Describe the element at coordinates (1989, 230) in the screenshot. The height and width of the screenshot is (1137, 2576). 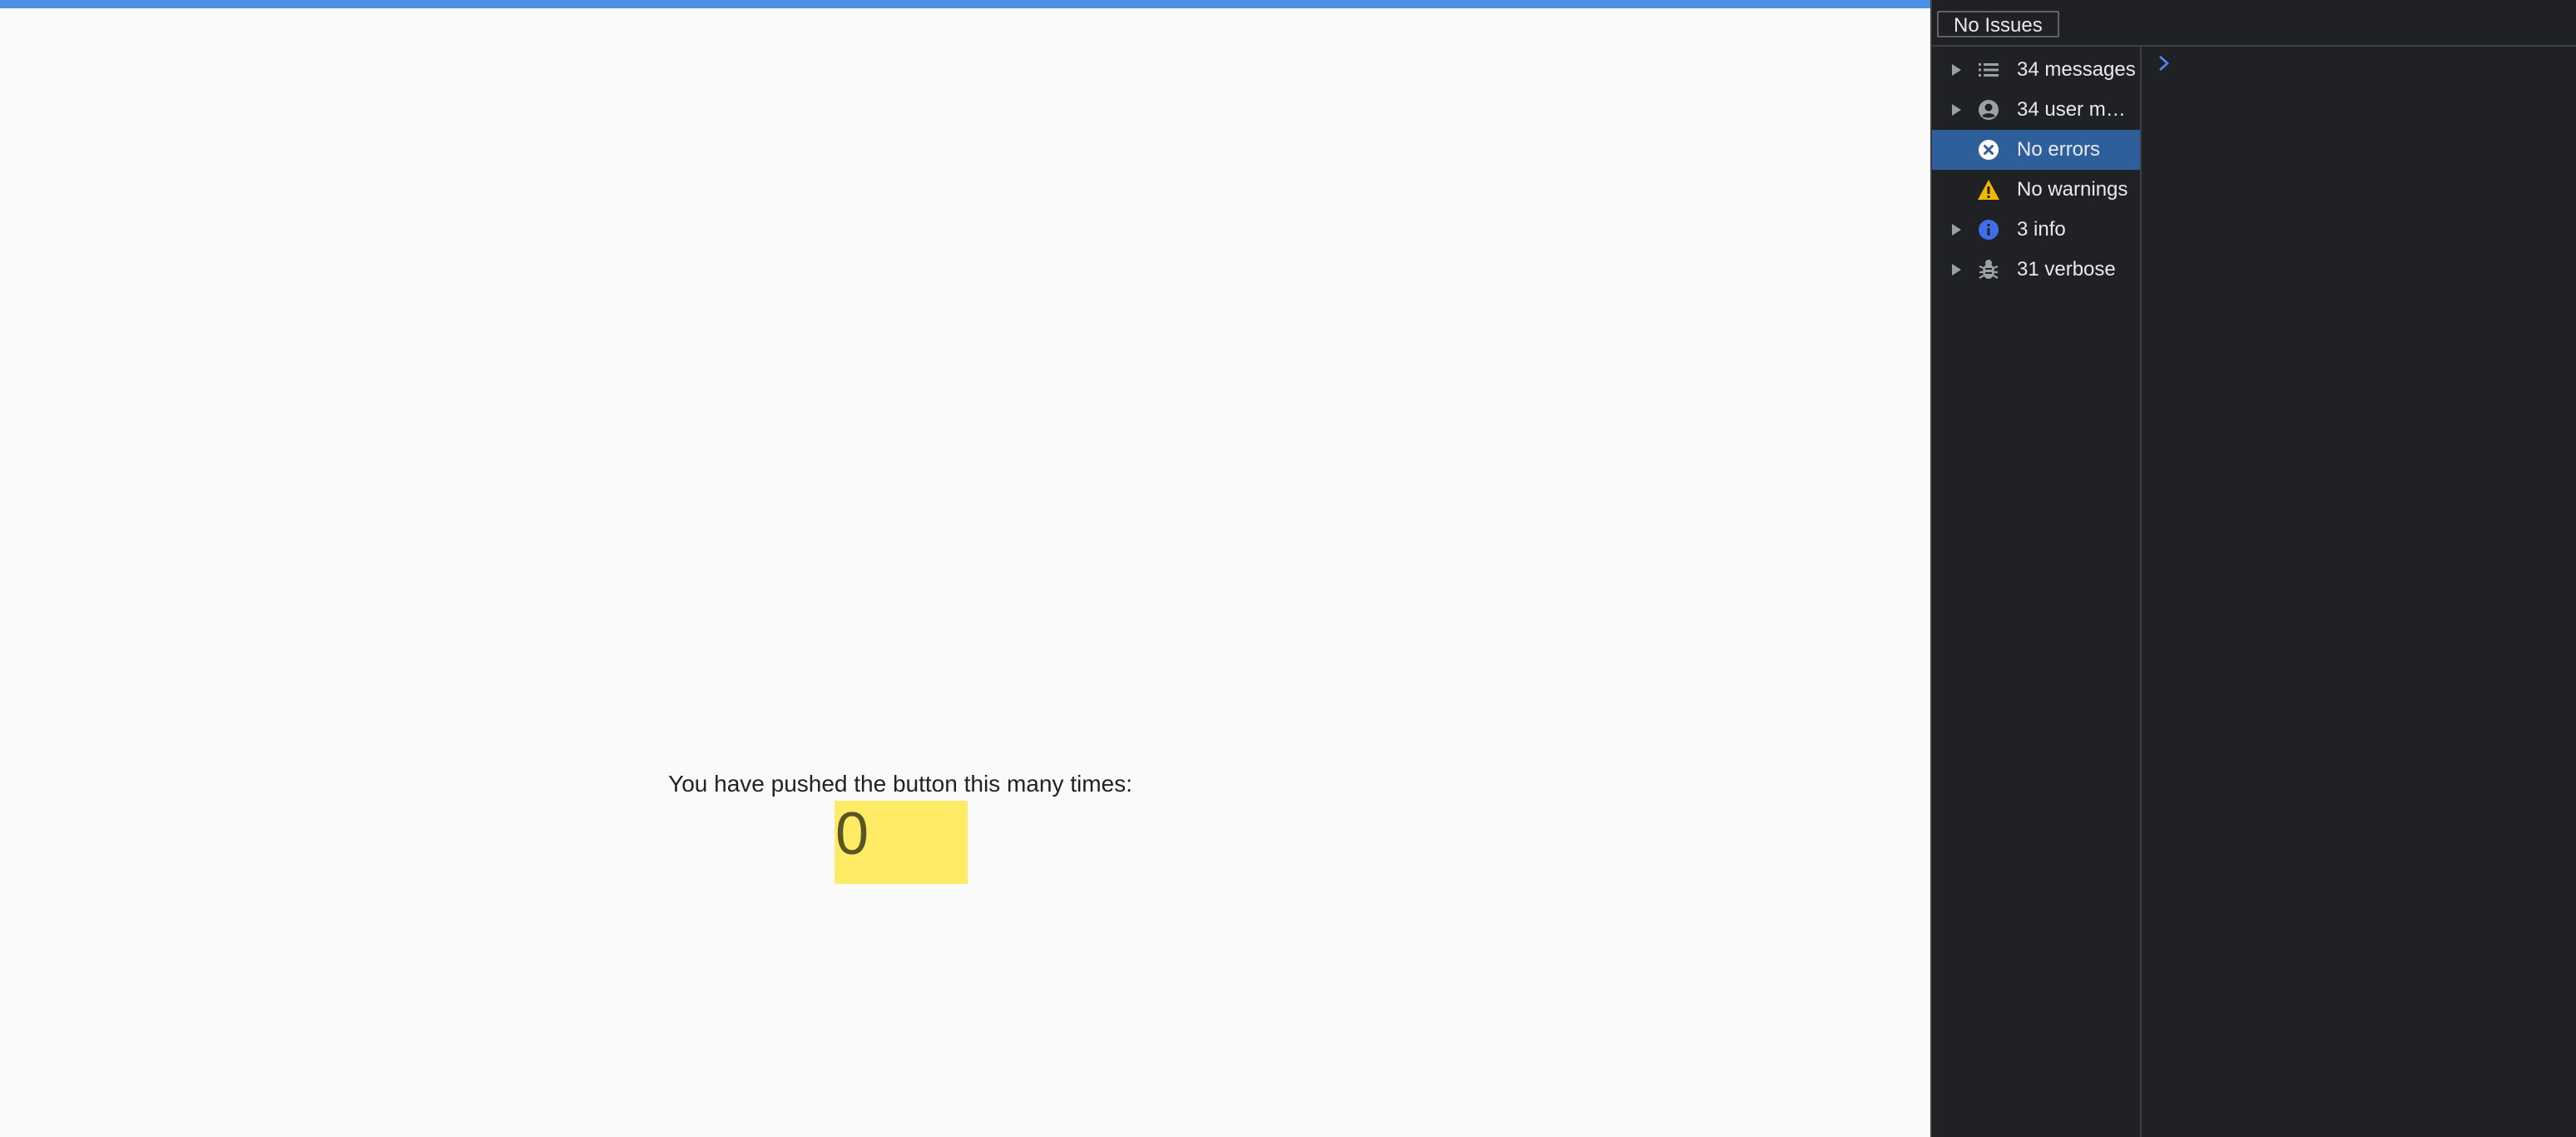
I see `info-icon` at that location.